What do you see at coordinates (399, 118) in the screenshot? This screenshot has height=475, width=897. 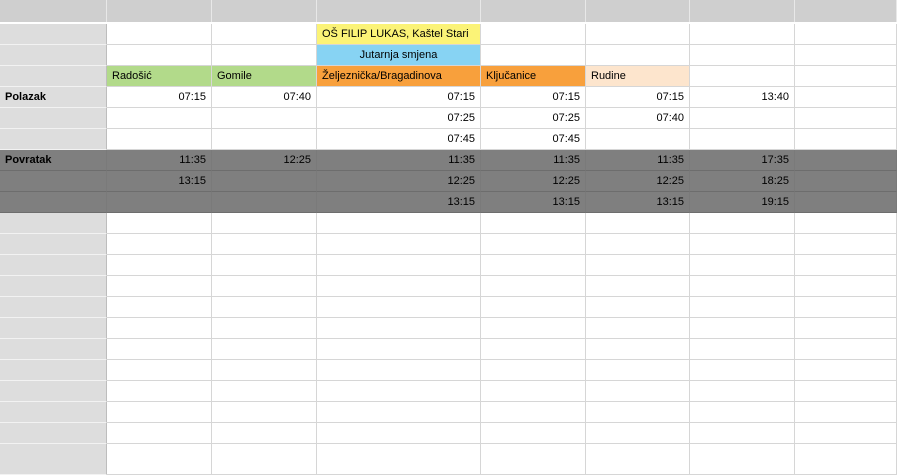 I see `departure-time: 07:25` at bounding box center [399, 118].